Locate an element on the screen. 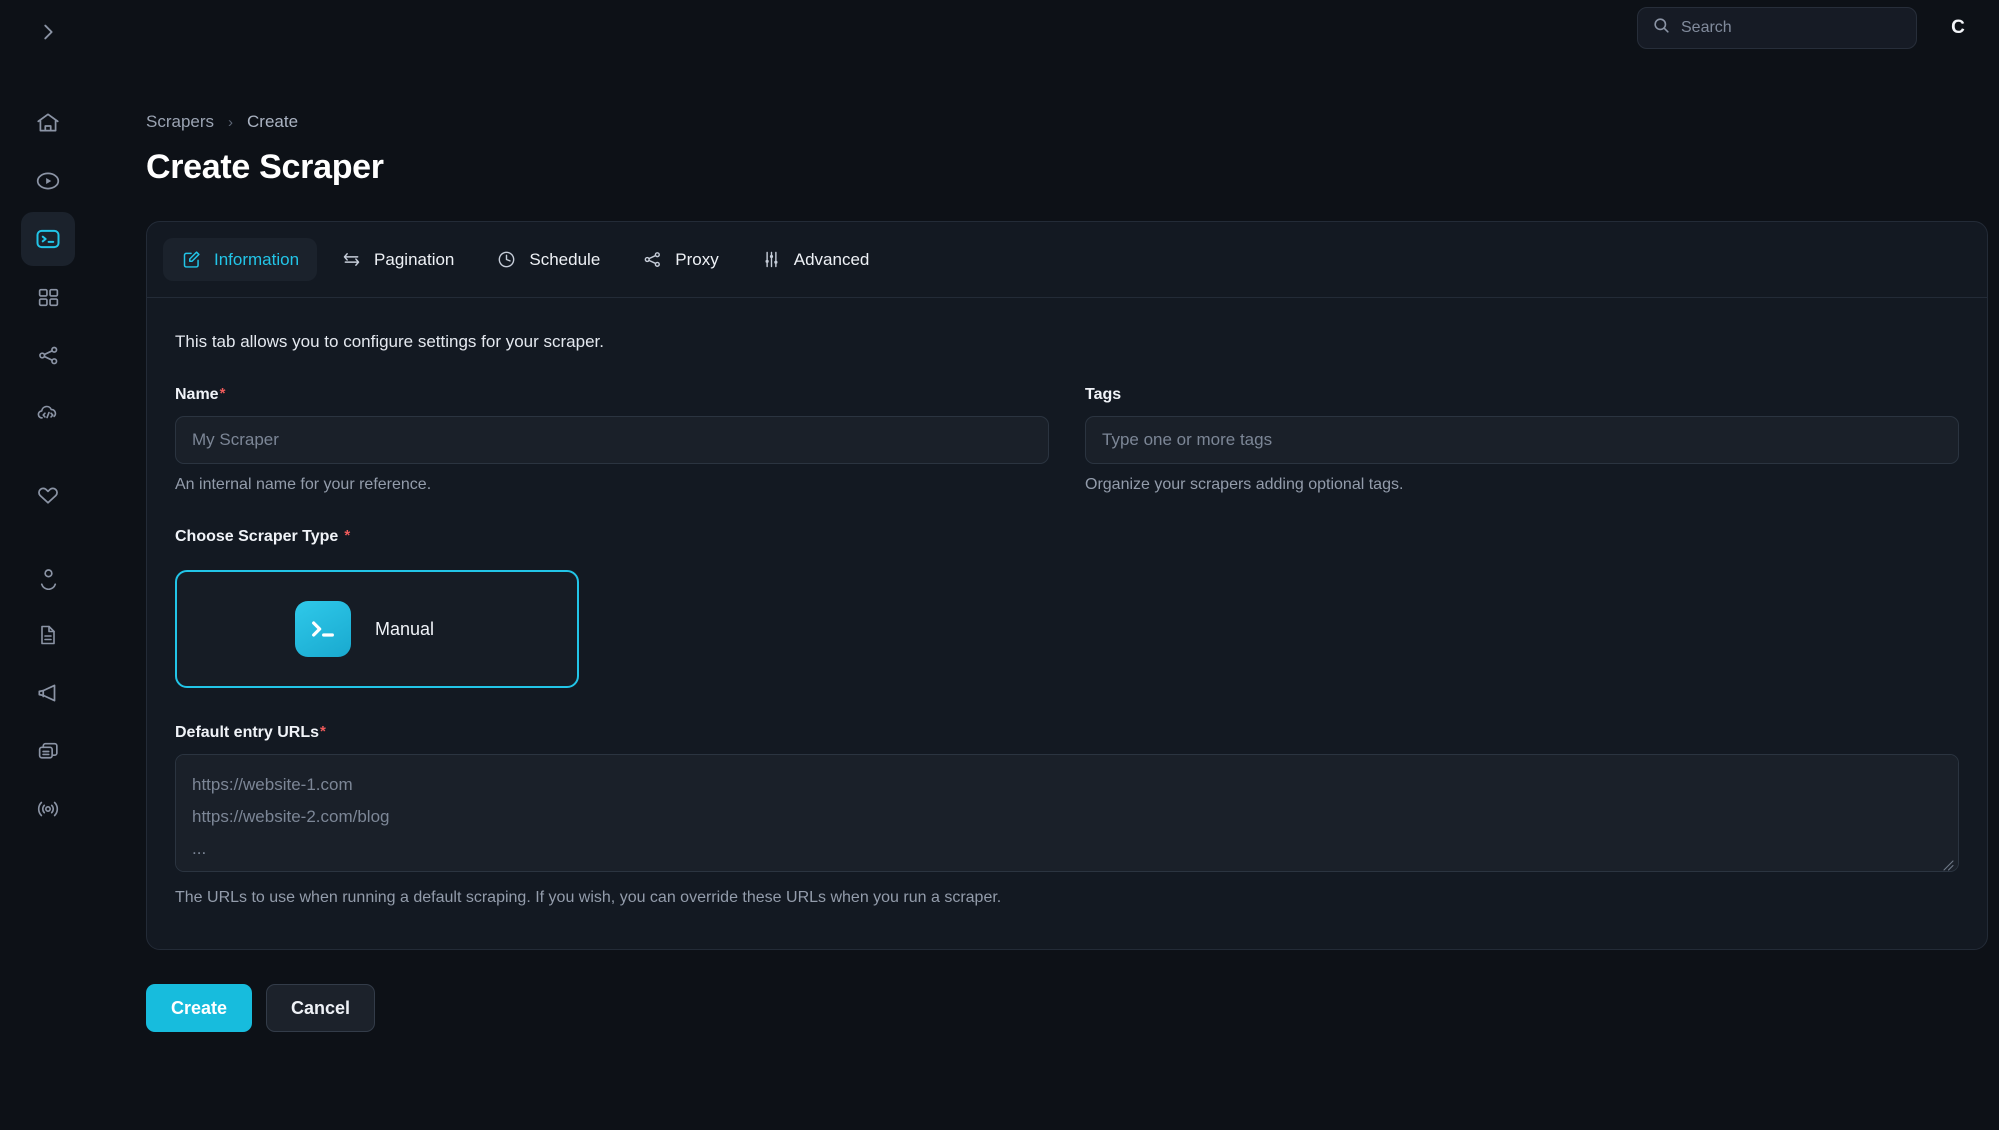  sidebar-item-status is located at coordinates (48, 809).